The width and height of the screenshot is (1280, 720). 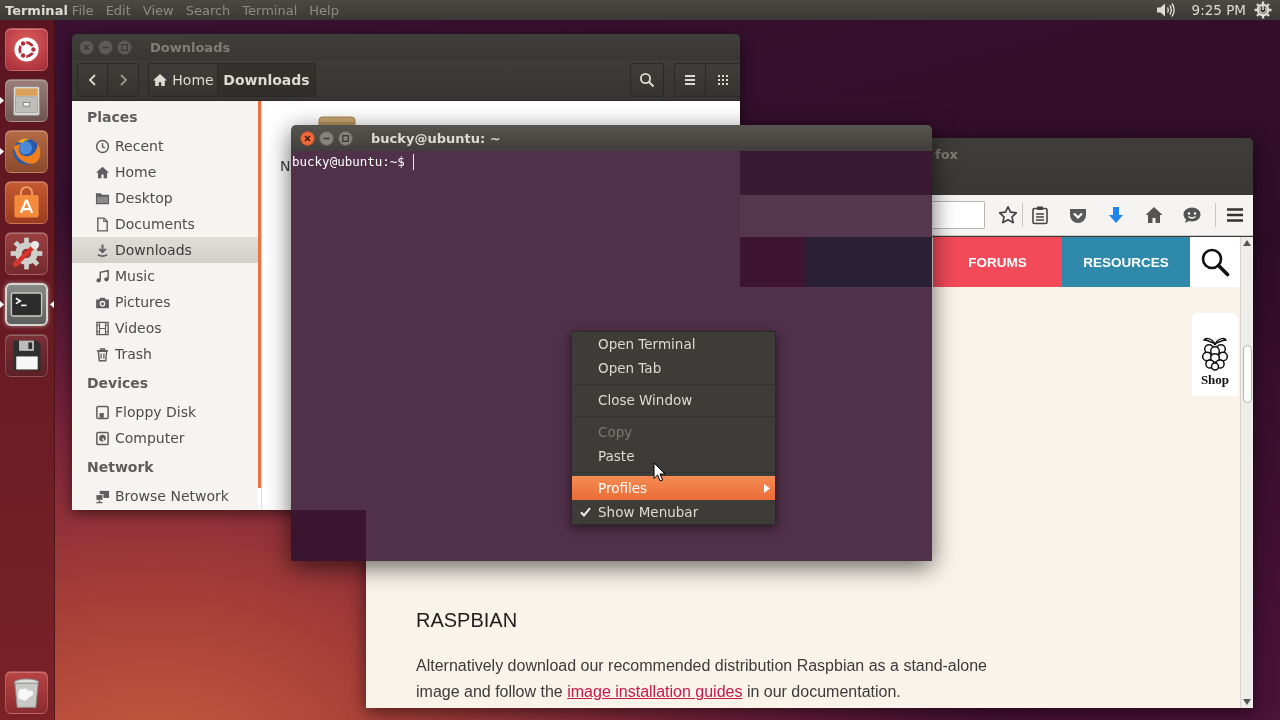 I want to click on scrollbar-thumb, so click(x=1247, y=374).